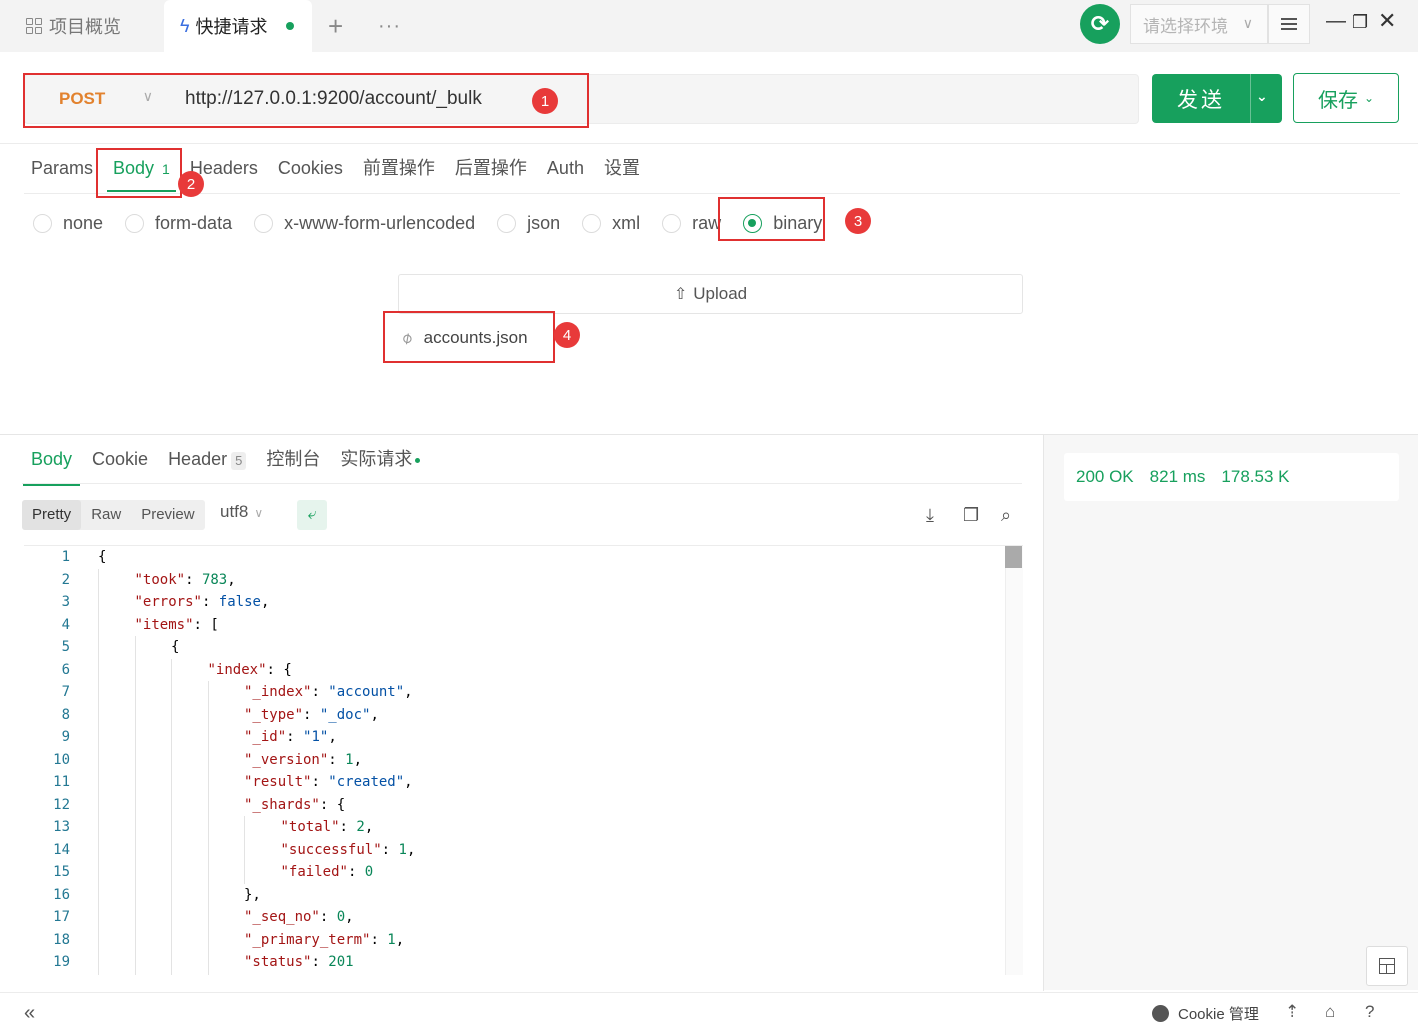  I want to click on environment-select: 请选择环境 ∨, so click(1199, 24).